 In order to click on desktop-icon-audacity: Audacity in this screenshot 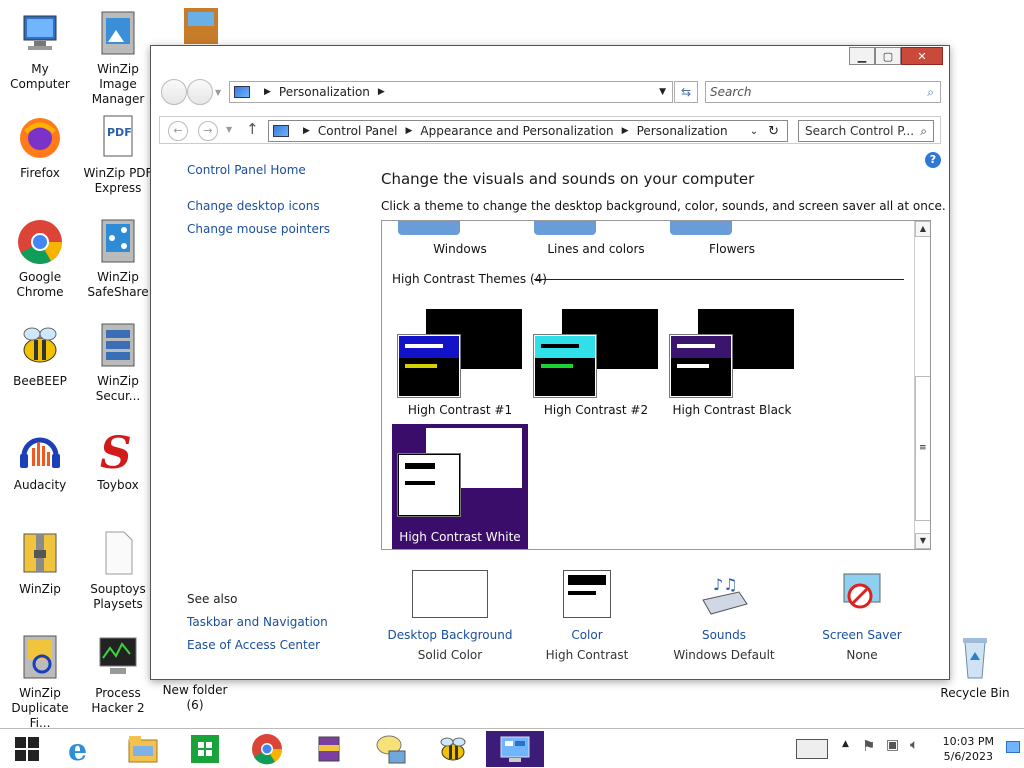, I will do `click(40, 459)`.